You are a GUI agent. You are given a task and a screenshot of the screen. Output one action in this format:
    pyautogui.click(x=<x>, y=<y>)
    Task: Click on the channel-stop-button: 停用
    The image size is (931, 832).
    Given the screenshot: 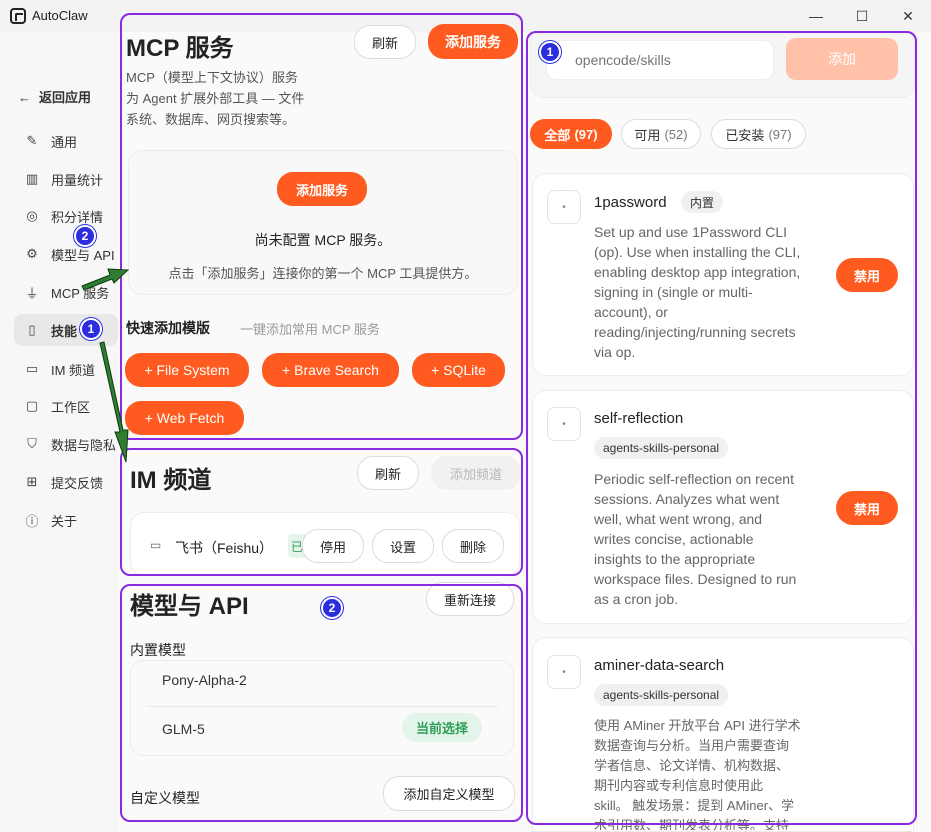 What is the action you would take?
    pyautogui.click(x=333, y=546)
    